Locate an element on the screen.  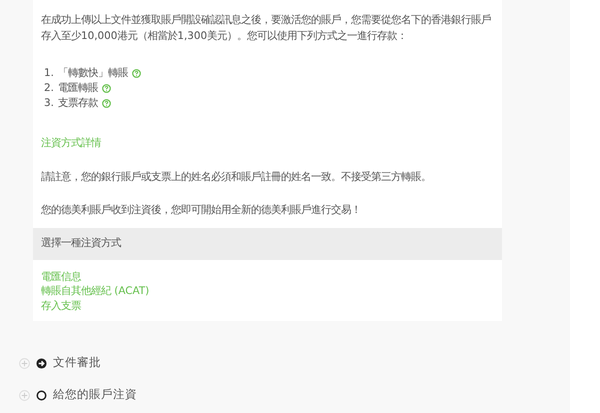
step-label: 給您的賬戶注資 is located at coordinates (95, 395).